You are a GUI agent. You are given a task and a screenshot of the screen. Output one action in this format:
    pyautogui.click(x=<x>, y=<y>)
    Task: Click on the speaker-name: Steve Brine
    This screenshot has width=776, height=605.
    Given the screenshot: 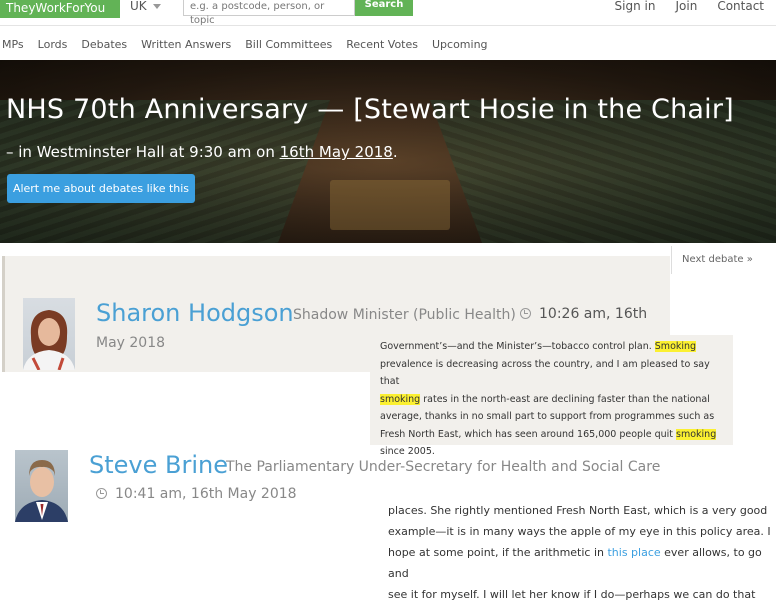 What is the action you would take?
    pyautogui.click(x=158, y=465)
    